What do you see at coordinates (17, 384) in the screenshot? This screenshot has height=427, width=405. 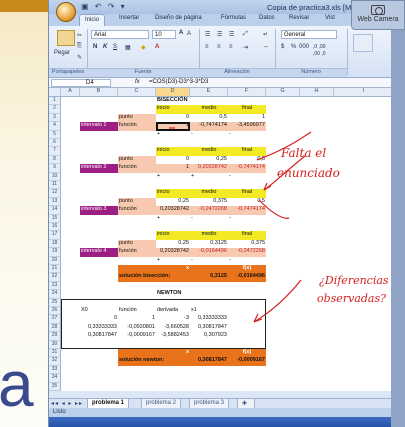 I see `background-letter: a` at bounding box center [17, 384].